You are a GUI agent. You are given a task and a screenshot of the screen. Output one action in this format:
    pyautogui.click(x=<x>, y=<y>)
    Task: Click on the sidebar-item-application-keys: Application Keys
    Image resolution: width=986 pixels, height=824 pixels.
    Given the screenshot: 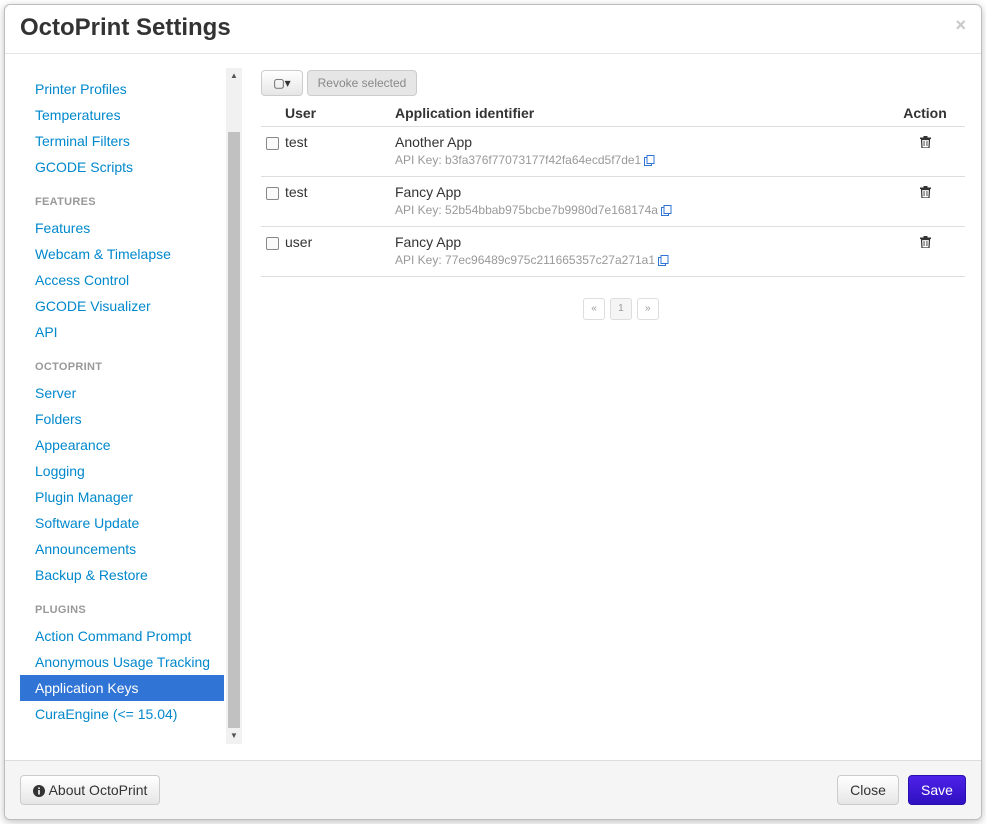 What is the action you would take?
    pyautogui.click(x=122, y=688)
    